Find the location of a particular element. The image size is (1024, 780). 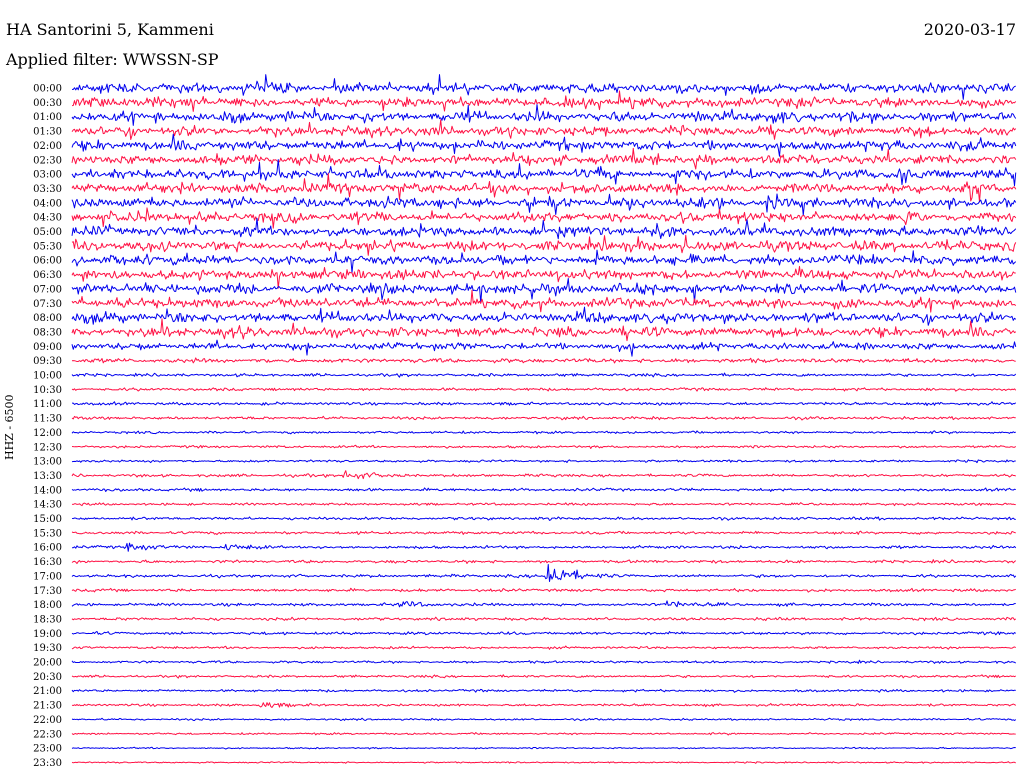

time-label-1430: 14:30 is located at coordinates (47, 505).